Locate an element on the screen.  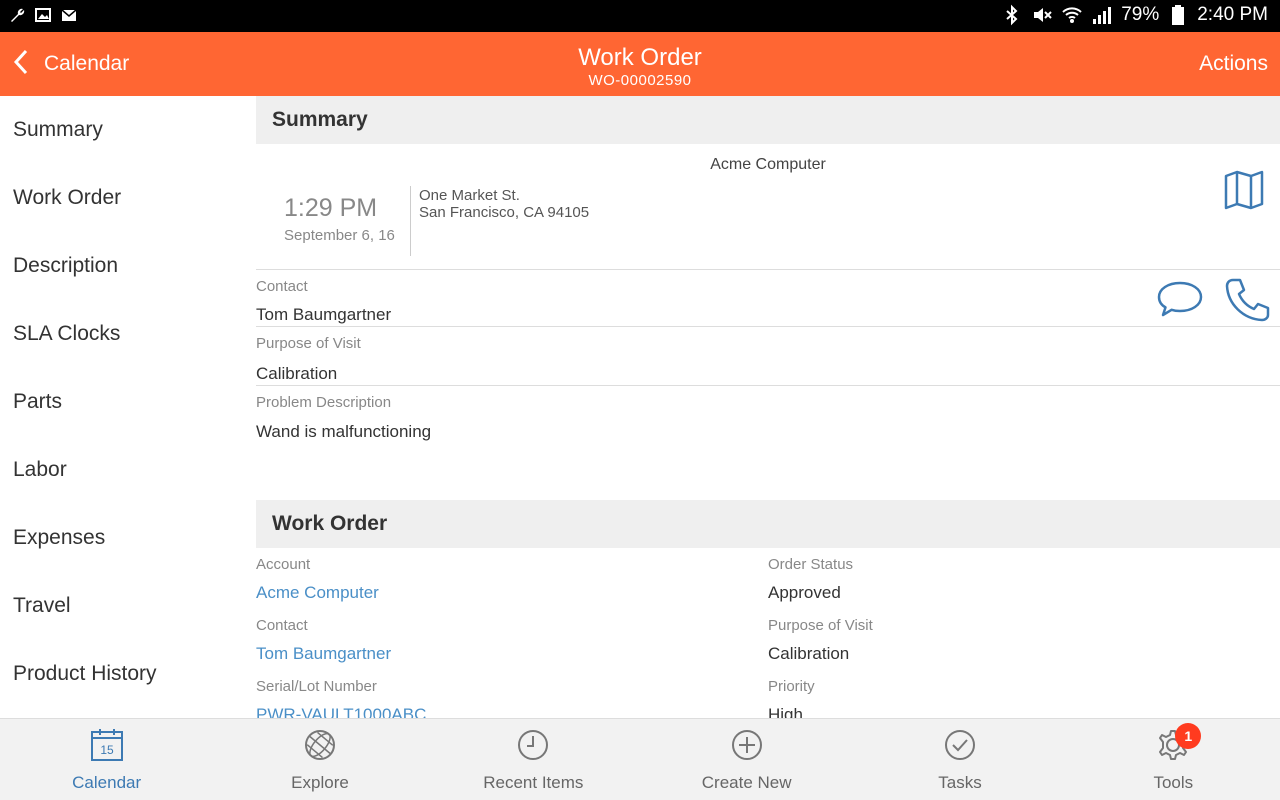
sidebar-item-sla-clocks: SLA Clocks is located at coordinates (128, 334).